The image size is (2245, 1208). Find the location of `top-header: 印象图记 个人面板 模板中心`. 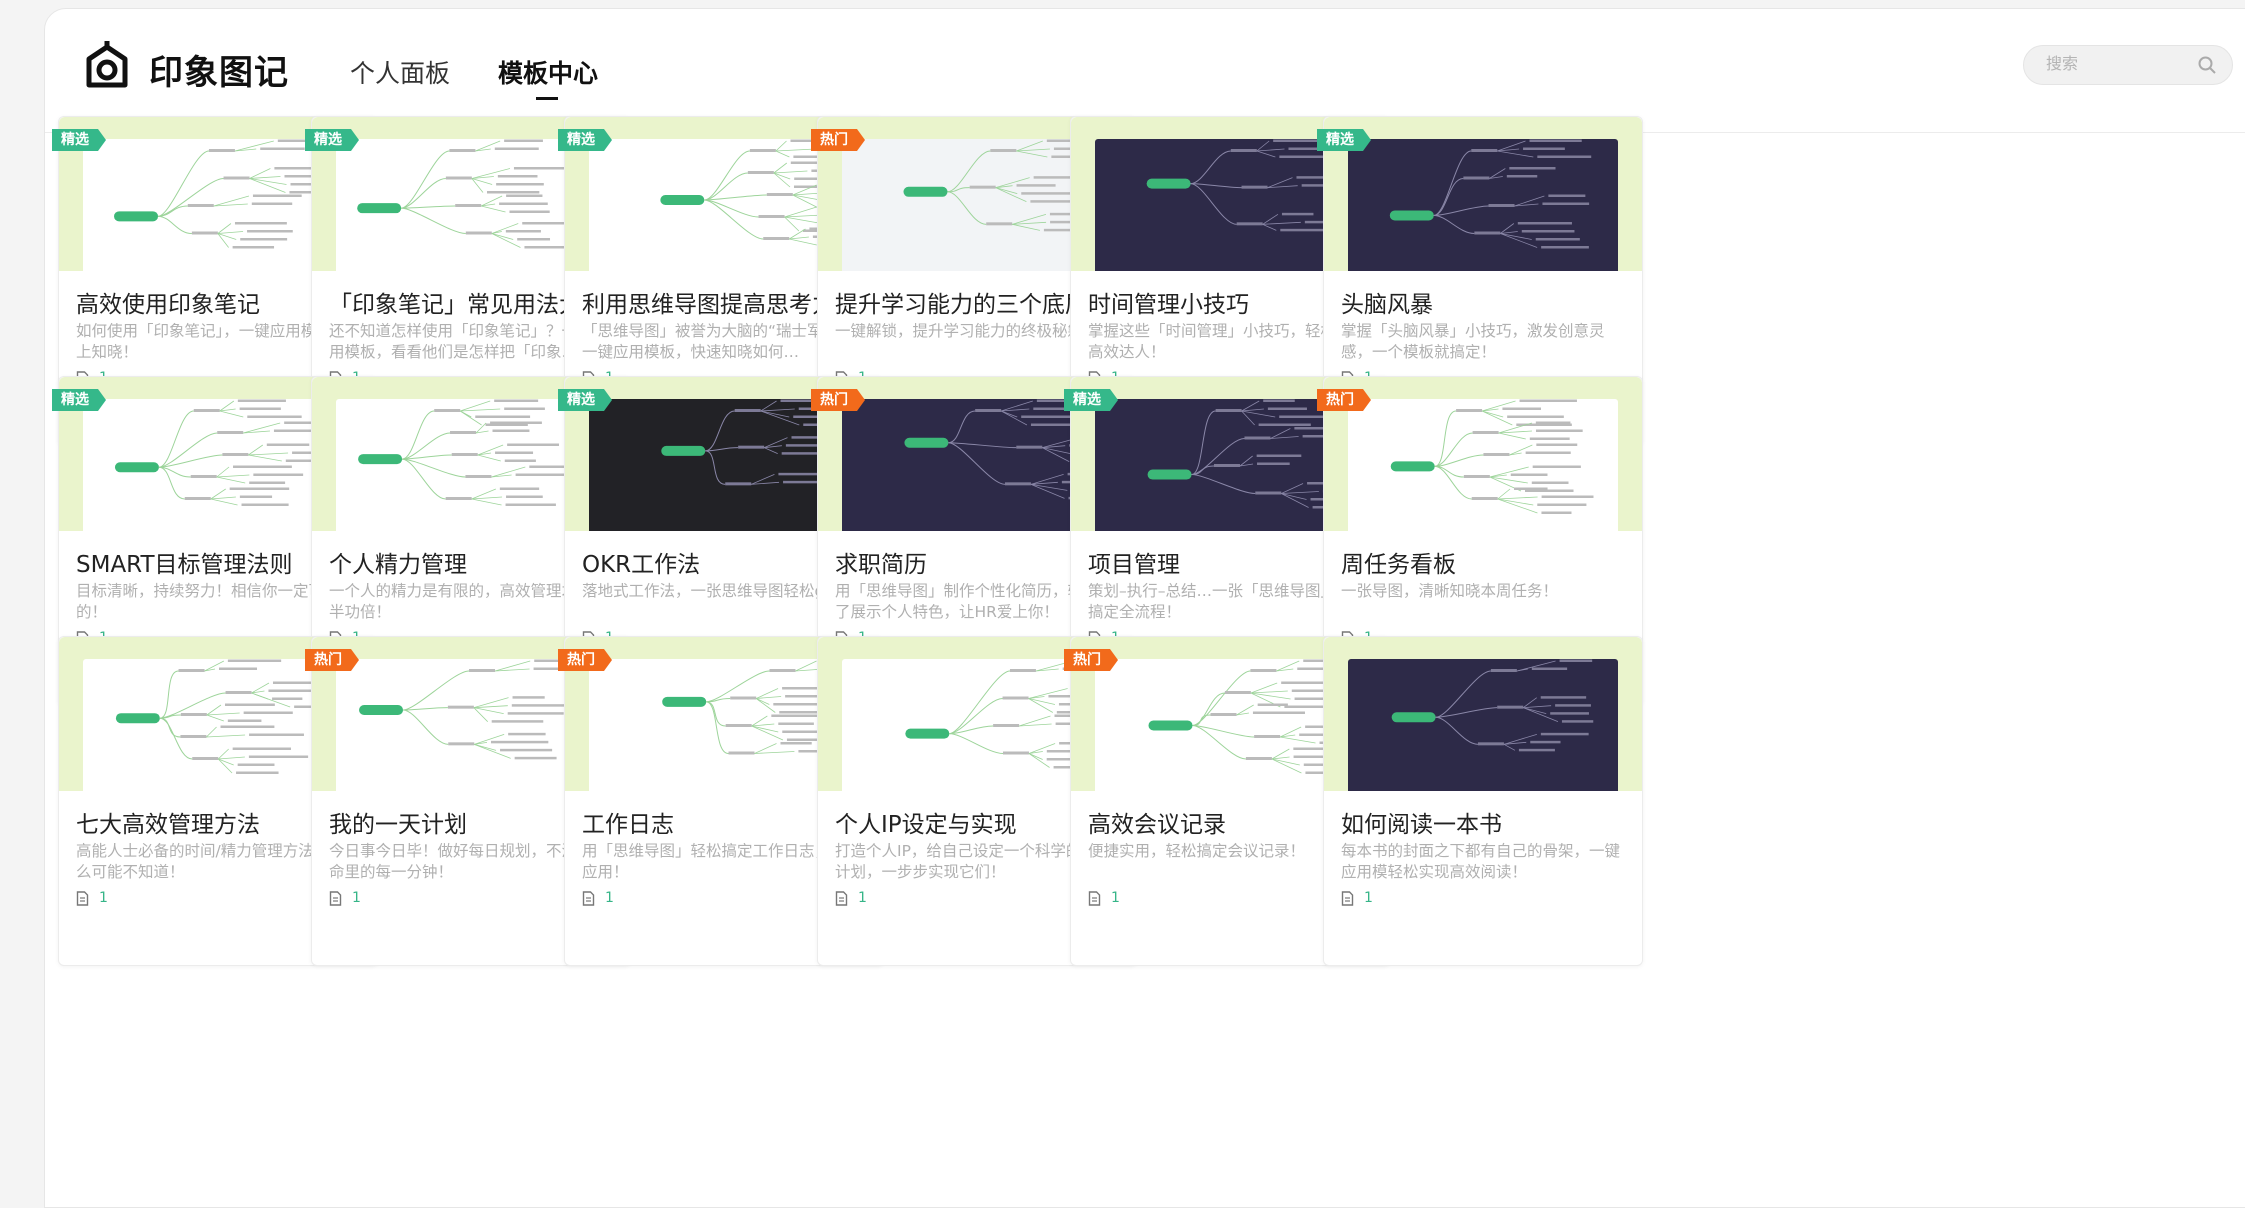

top-header: 印象图记 个人面板 模板中心 is located at coordinates (1145, 71).